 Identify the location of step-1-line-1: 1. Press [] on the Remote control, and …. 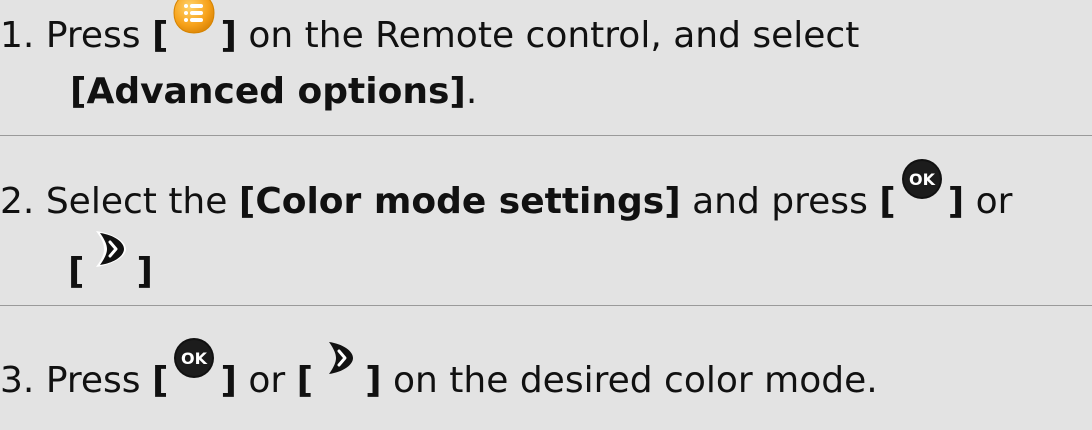
(430, 33).